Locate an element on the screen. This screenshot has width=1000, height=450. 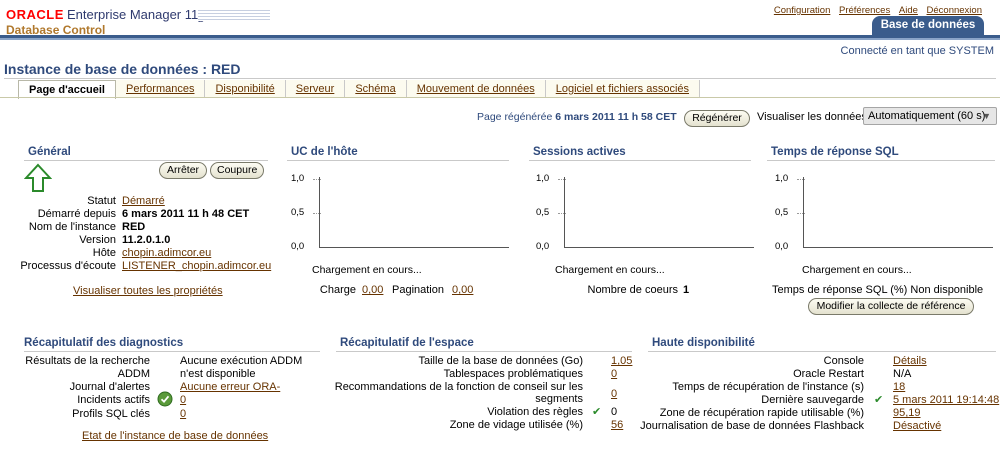
load-value: 0,00 is located at coordinates (372, 290).